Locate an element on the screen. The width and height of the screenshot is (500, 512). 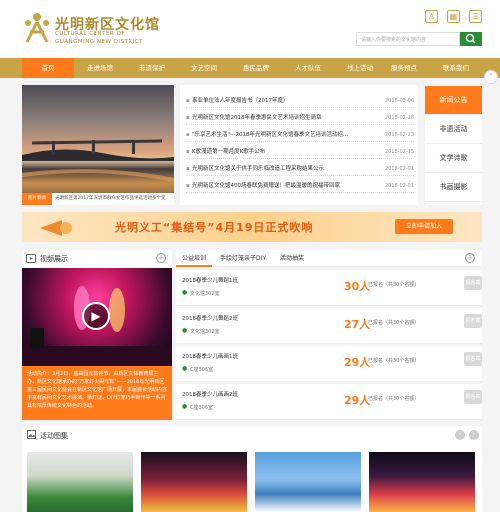
prev-arrow-icon: ‹ is located at coordinates (460, 435).